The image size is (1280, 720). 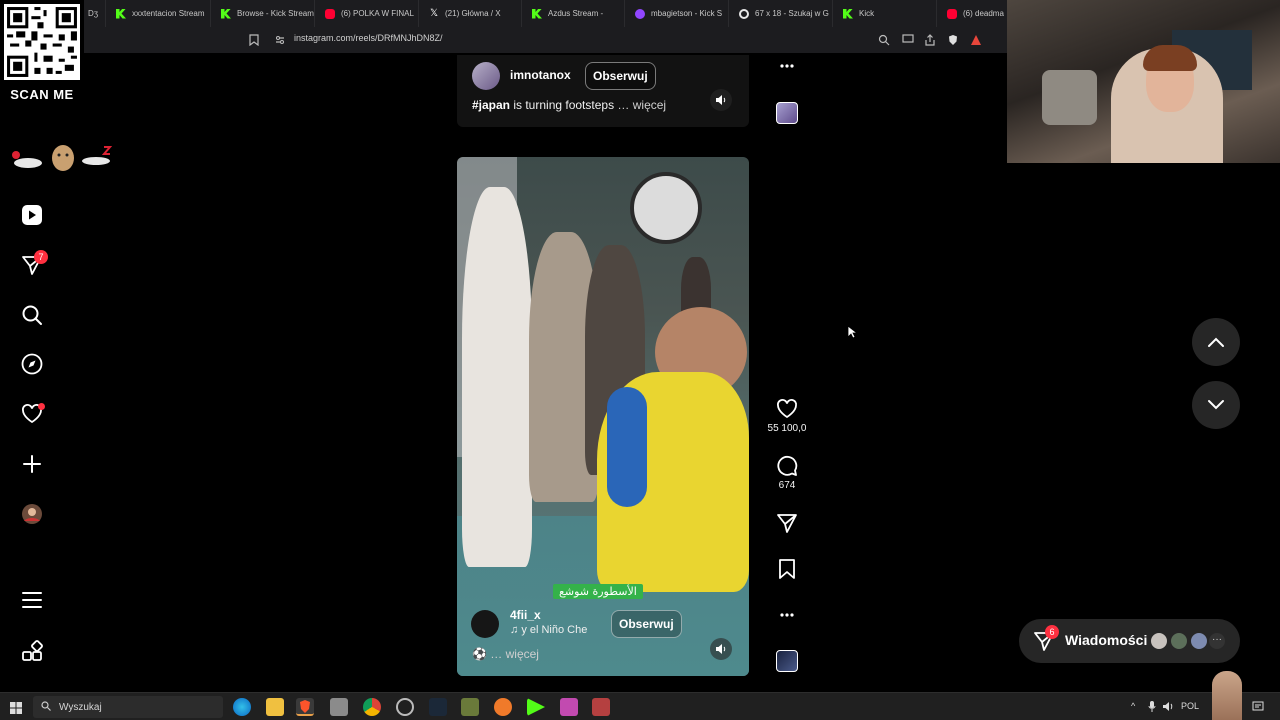 What do you see at coordinates (562, 105) in the screenshot?
I see `caption-text: is turning footsteps` at bounding box center [562, 105].